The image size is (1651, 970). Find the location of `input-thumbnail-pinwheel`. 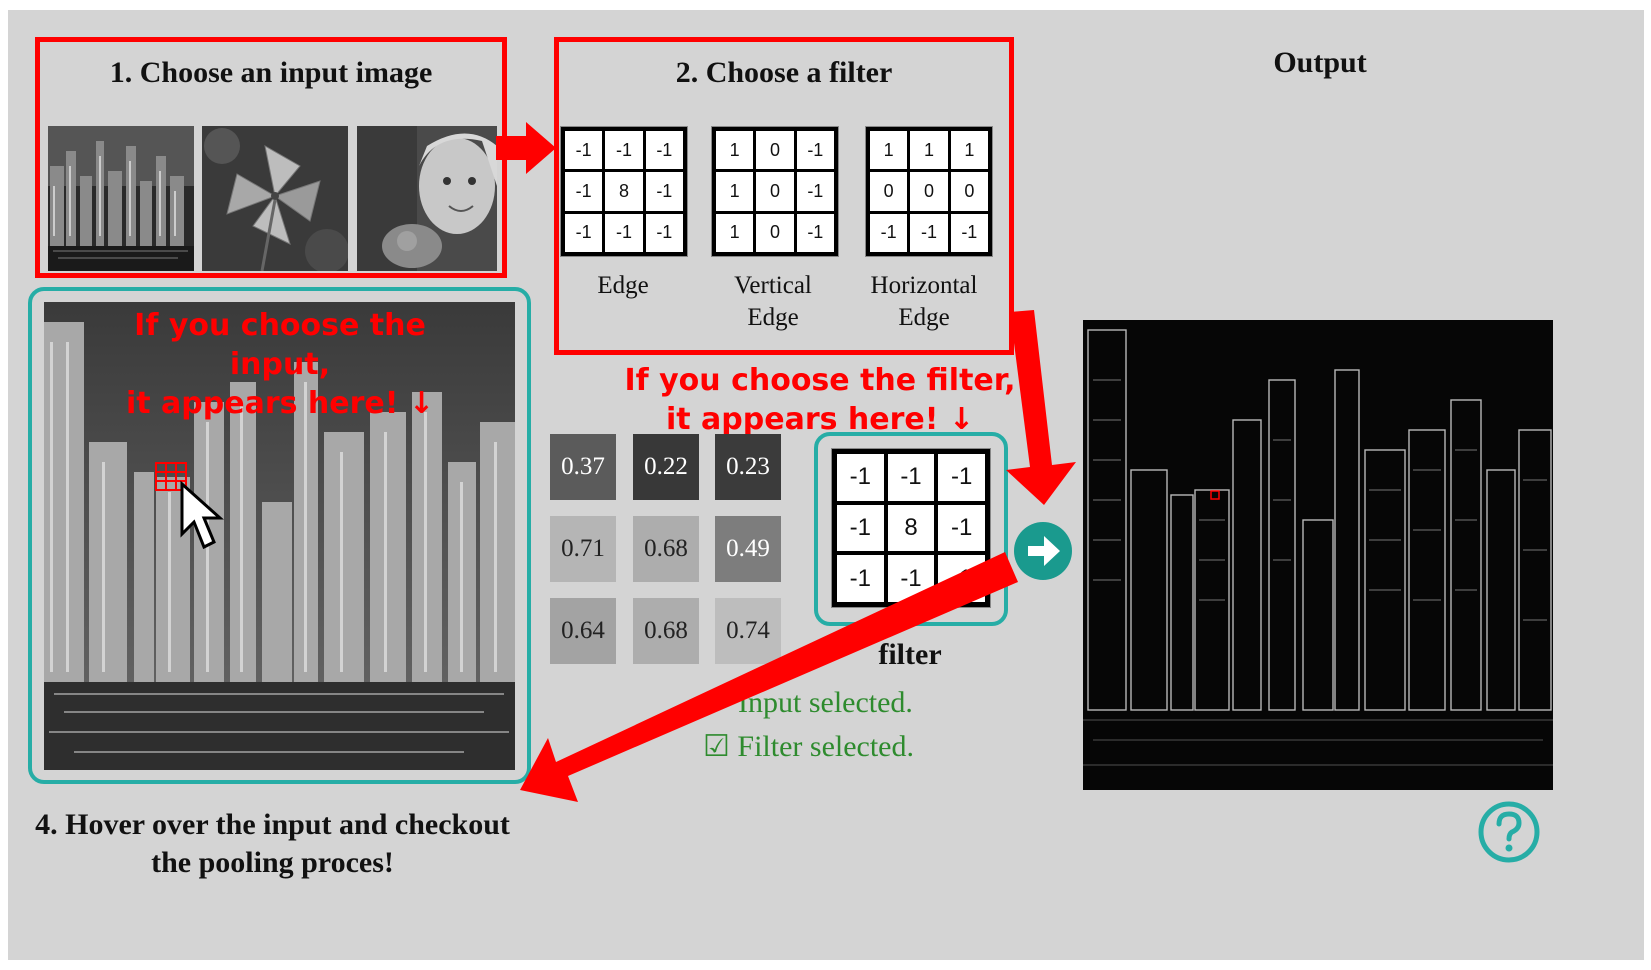

input-thumbnail-pinwheel is located at coordinates (275, 198).